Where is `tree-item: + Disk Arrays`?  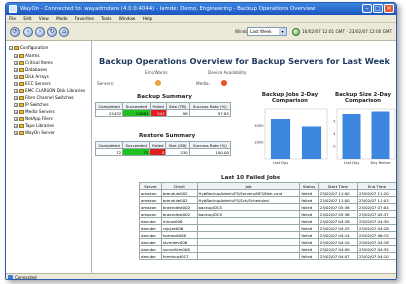 tree-item: + Disk Arrays is located at coordinates (31, 76).